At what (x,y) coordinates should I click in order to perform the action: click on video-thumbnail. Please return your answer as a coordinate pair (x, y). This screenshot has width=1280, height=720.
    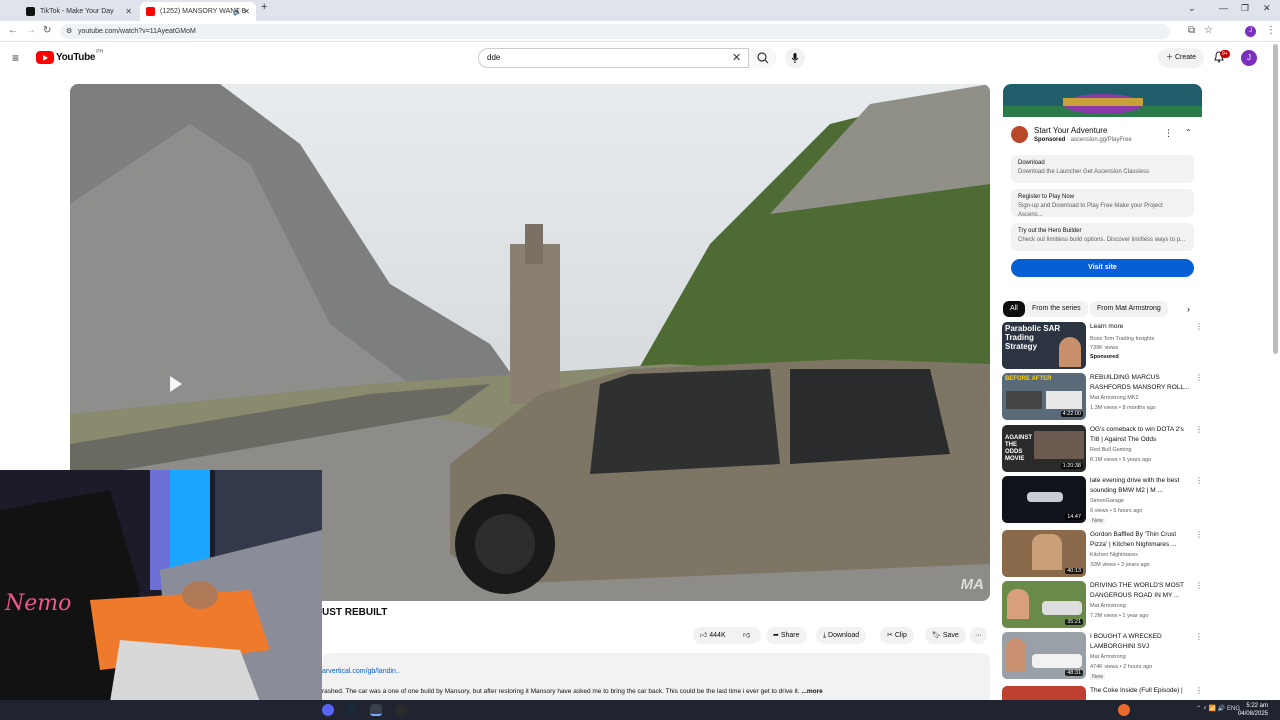
    Looking at the image, I should click on (1044, 693).